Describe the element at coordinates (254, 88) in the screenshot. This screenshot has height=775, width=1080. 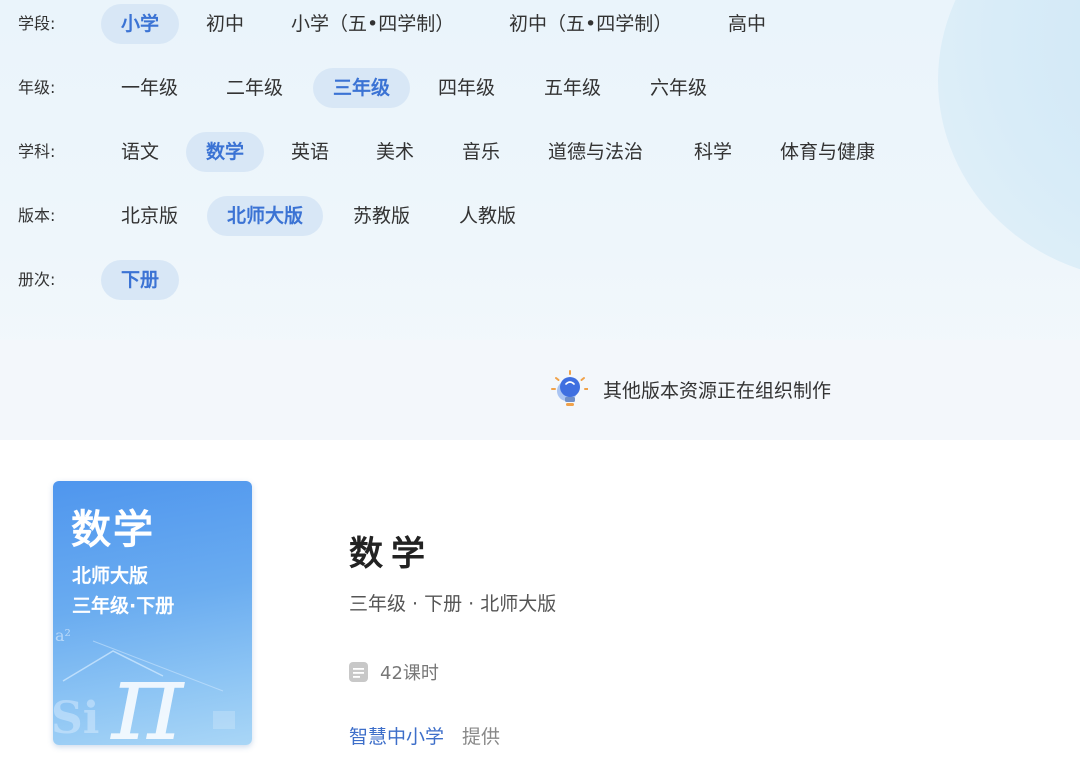
I see `chip-grade-2: 二年级` at that location.